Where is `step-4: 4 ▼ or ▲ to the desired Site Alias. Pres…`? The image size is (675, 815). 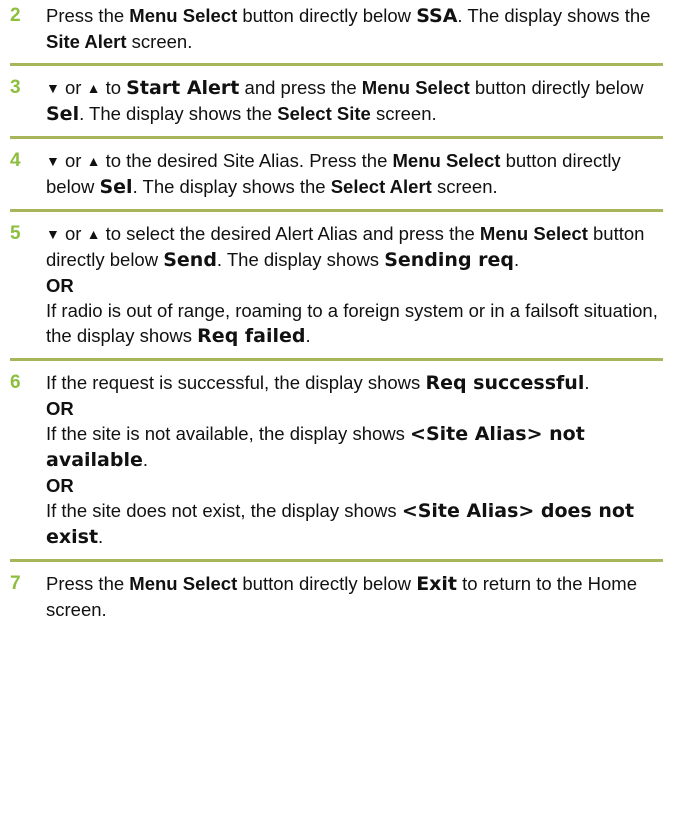
step-4: 4 ▼ or ▲ to the desired Site Alias. Pres… is located at coordinates (337, 174).